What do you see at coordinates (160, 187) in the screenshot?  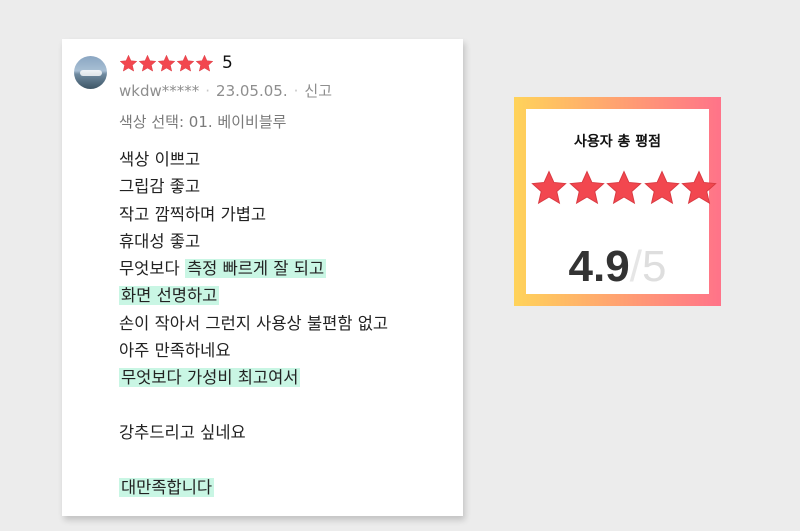 I see `review-line-text: 그립감 좋고` at bounding box center [160, 187].